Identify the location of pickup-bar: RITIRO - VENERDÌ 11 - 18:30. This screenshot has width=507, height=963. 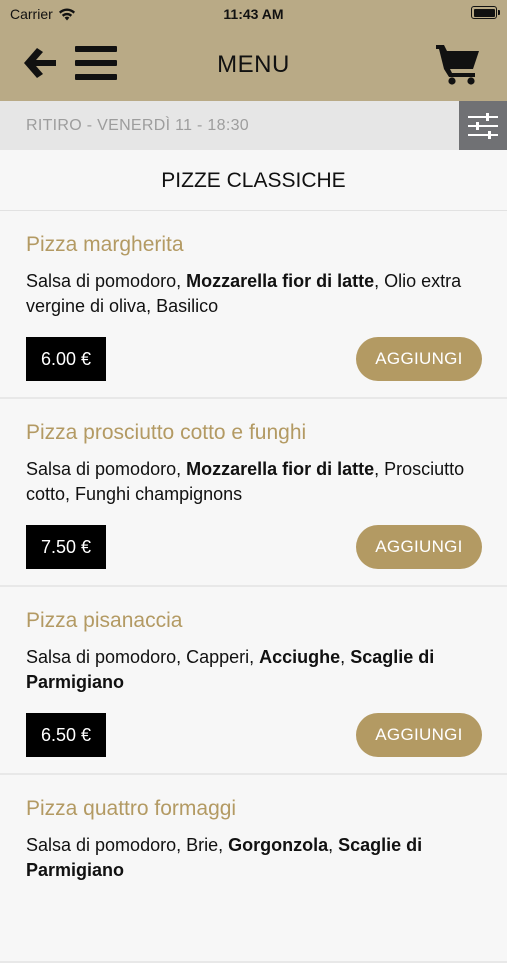
(253, 125).